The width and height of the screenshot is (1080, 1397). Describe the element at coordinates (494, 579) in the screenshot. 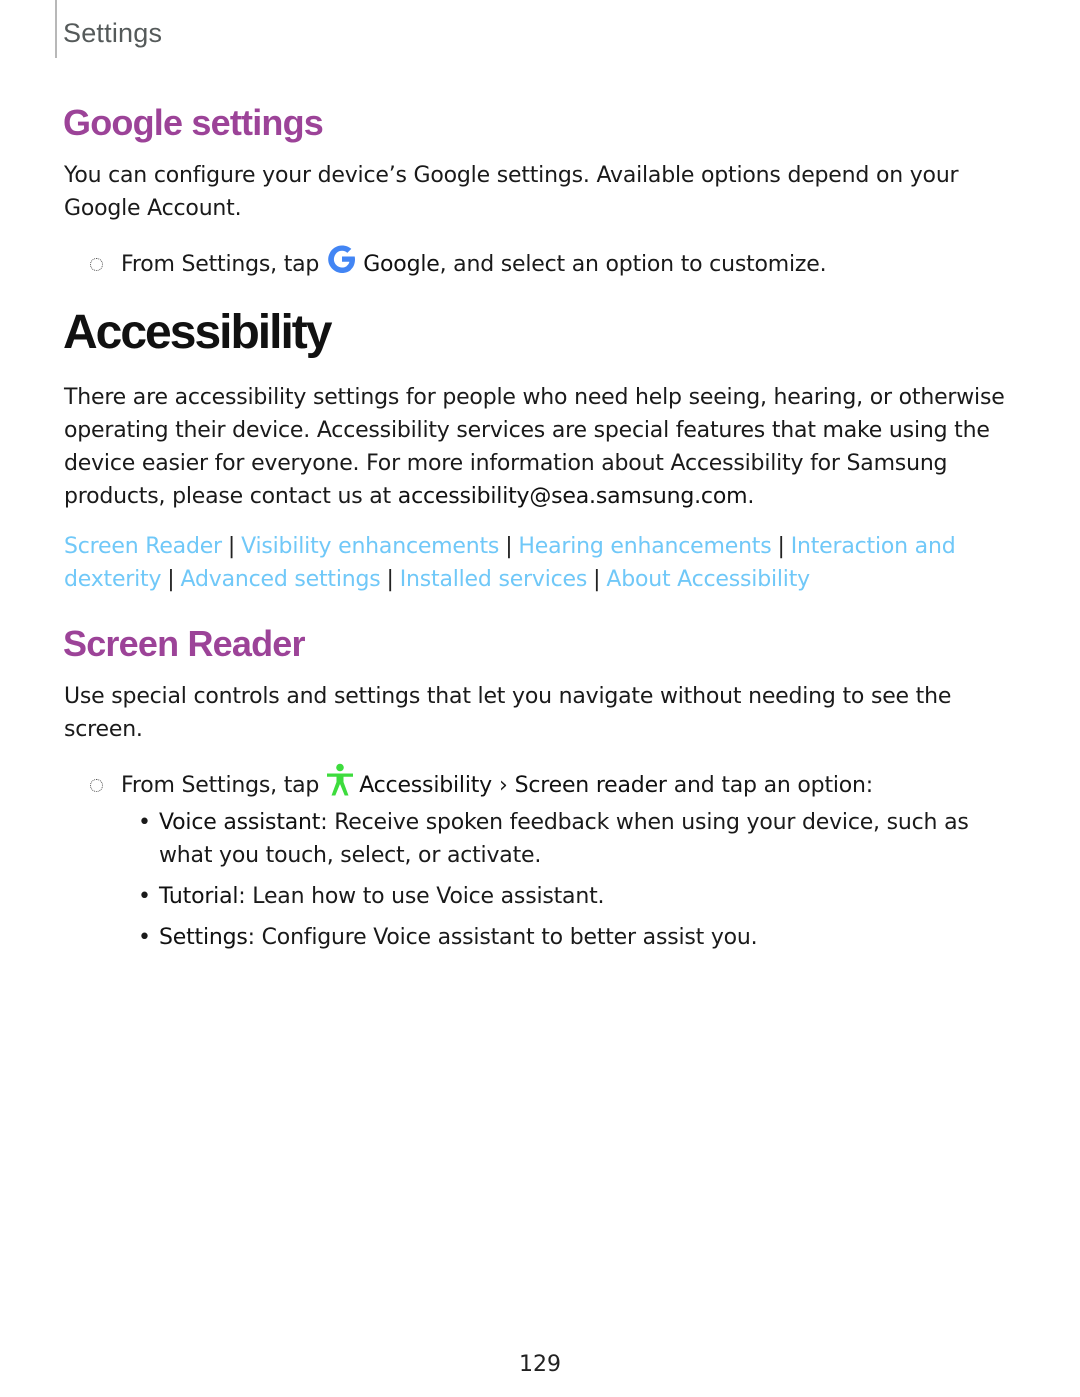

I see `link-installed-services: Installed services` at that location.